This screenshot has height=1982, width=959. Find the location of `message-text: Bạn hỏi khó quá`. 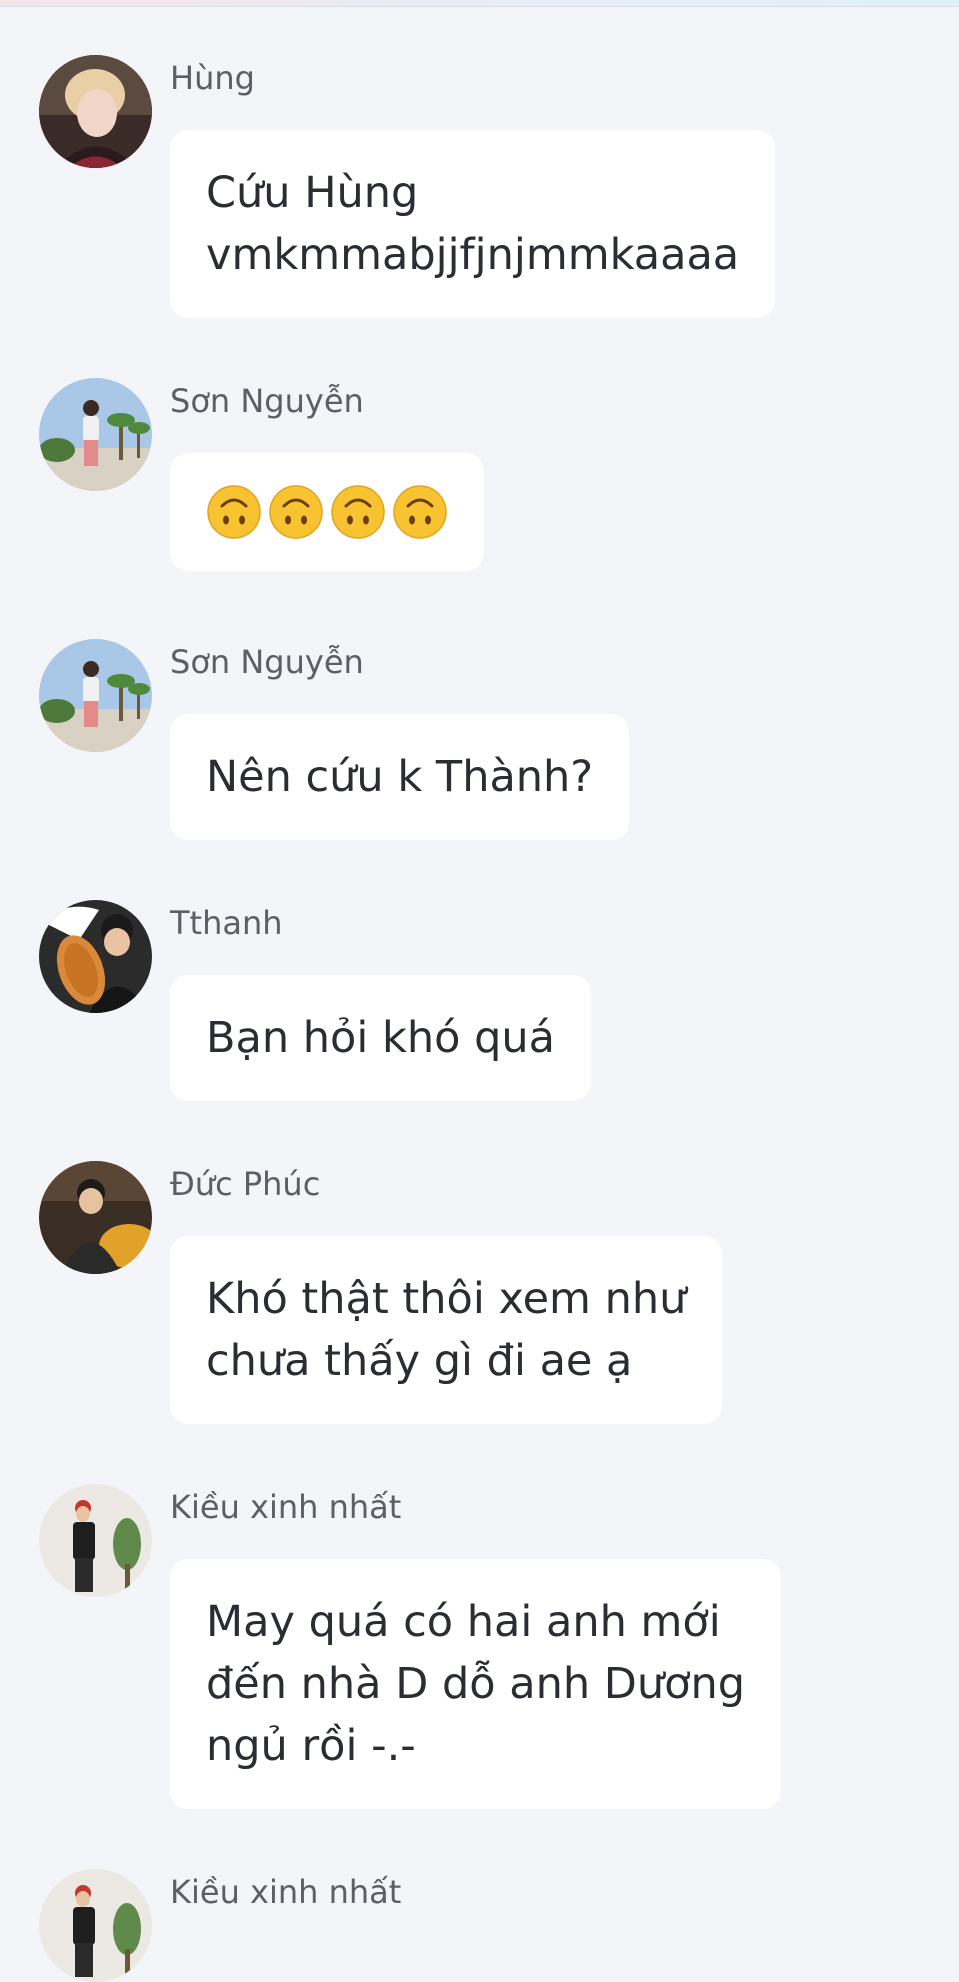

message-text: Bạn hỏi khó quá is located at coordinates (380, 1038).